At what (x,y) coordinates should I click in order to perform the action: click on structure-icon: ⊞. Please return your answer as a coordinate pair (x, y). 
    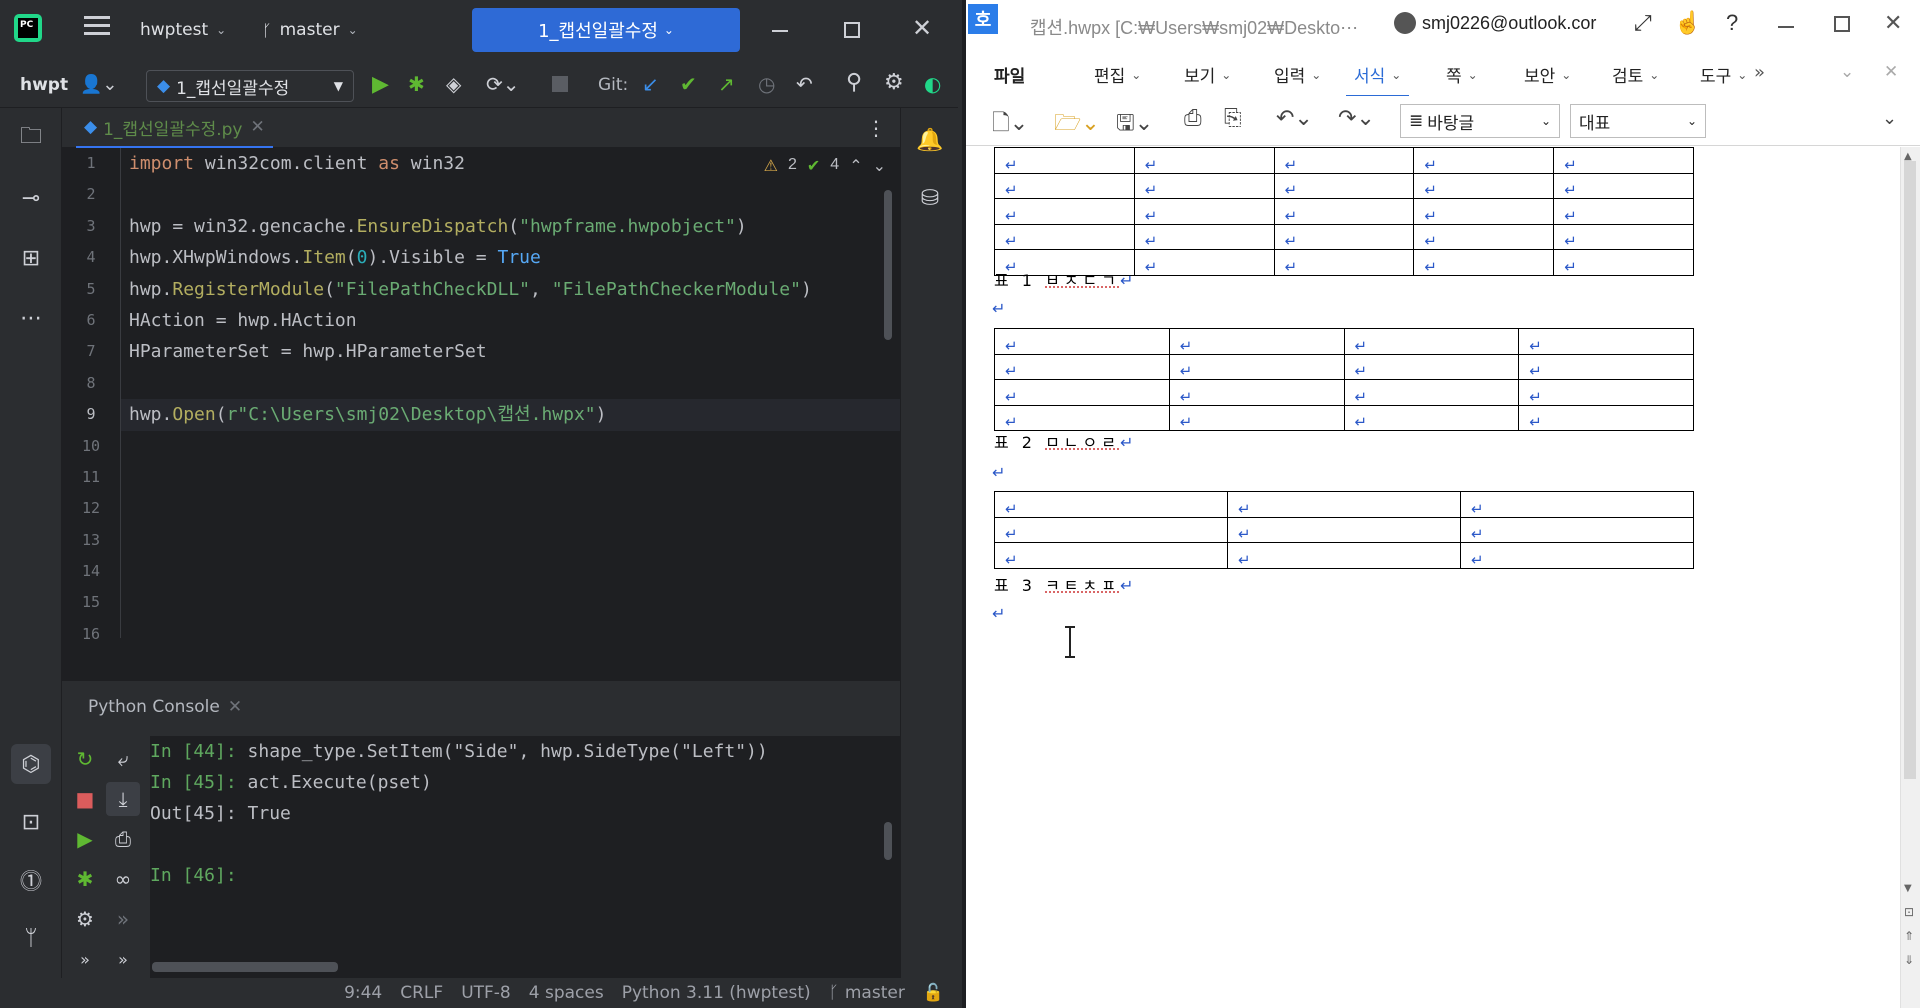
    Looking at the image, I should click on (31, 258).